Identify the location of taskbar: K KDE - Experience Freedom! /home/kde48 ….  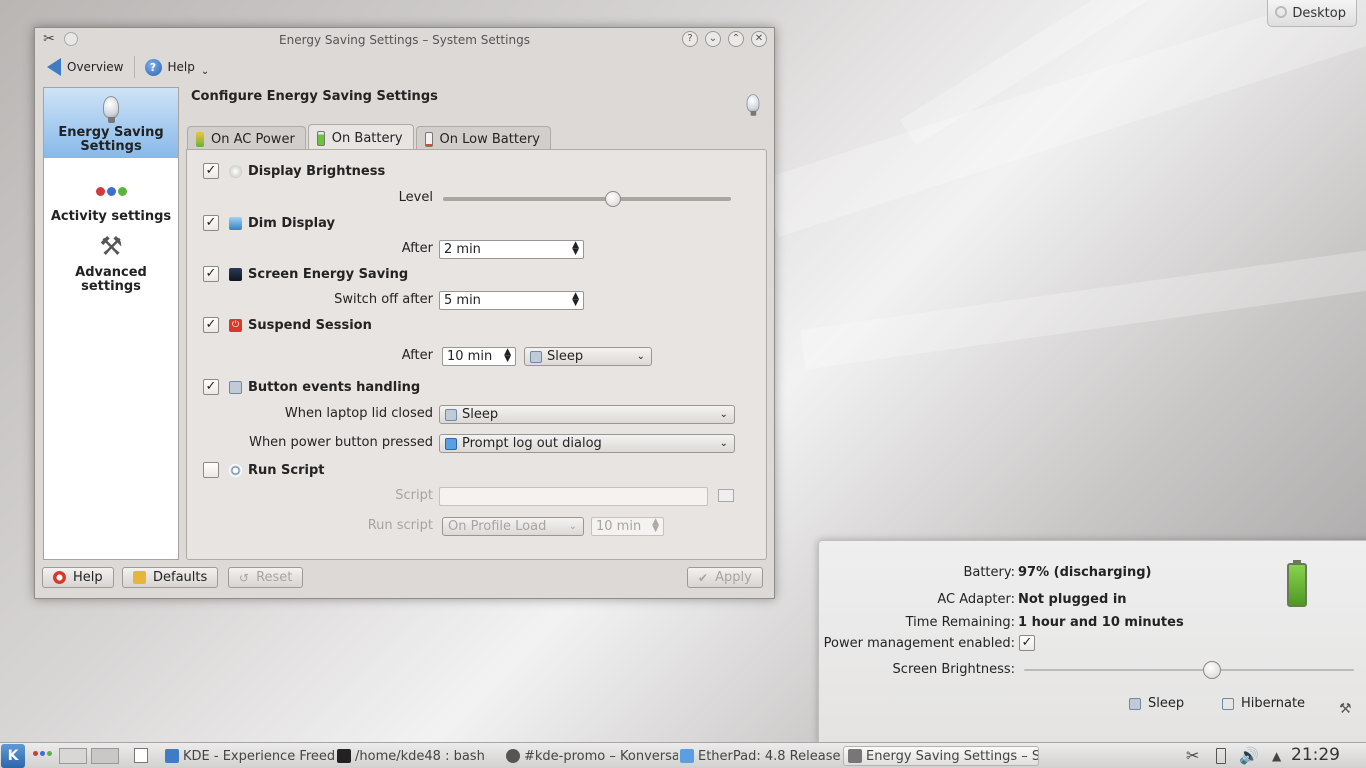
(683, 755).